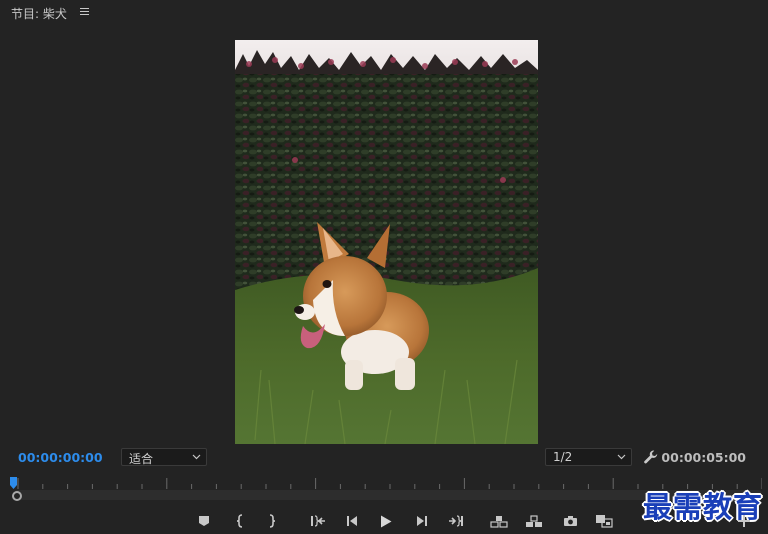 The image size is (768, 534). I want to click on step-forward-icon, so click(422, 521).